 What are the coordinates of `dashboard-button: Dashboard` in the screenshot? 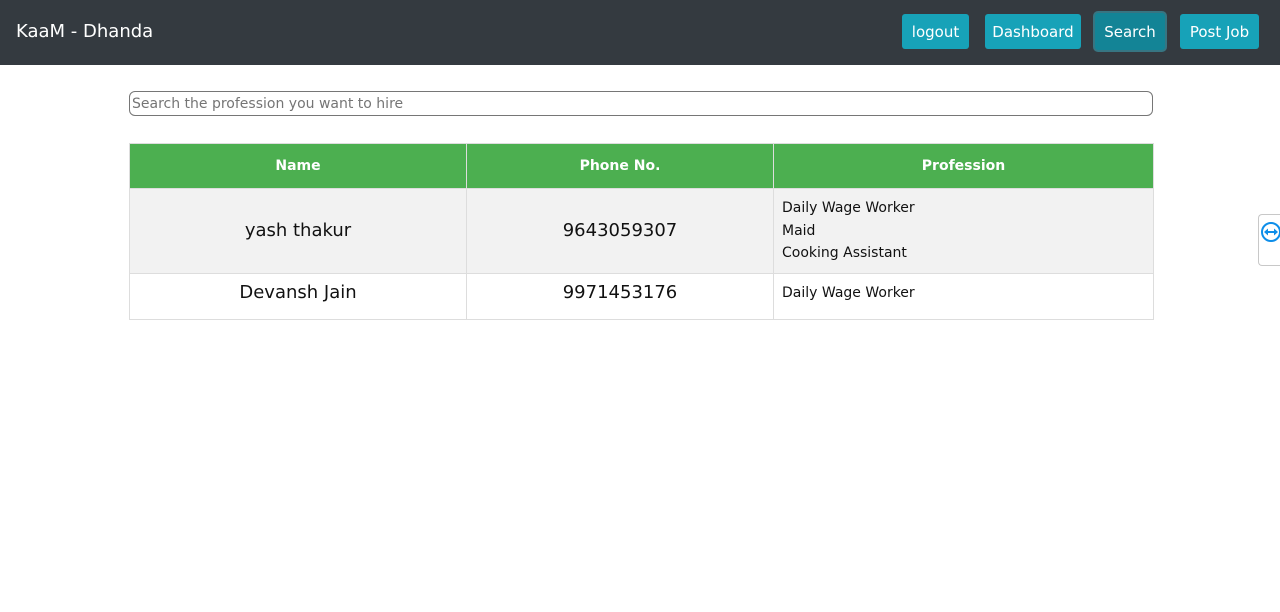 It's located at (1033, 31).